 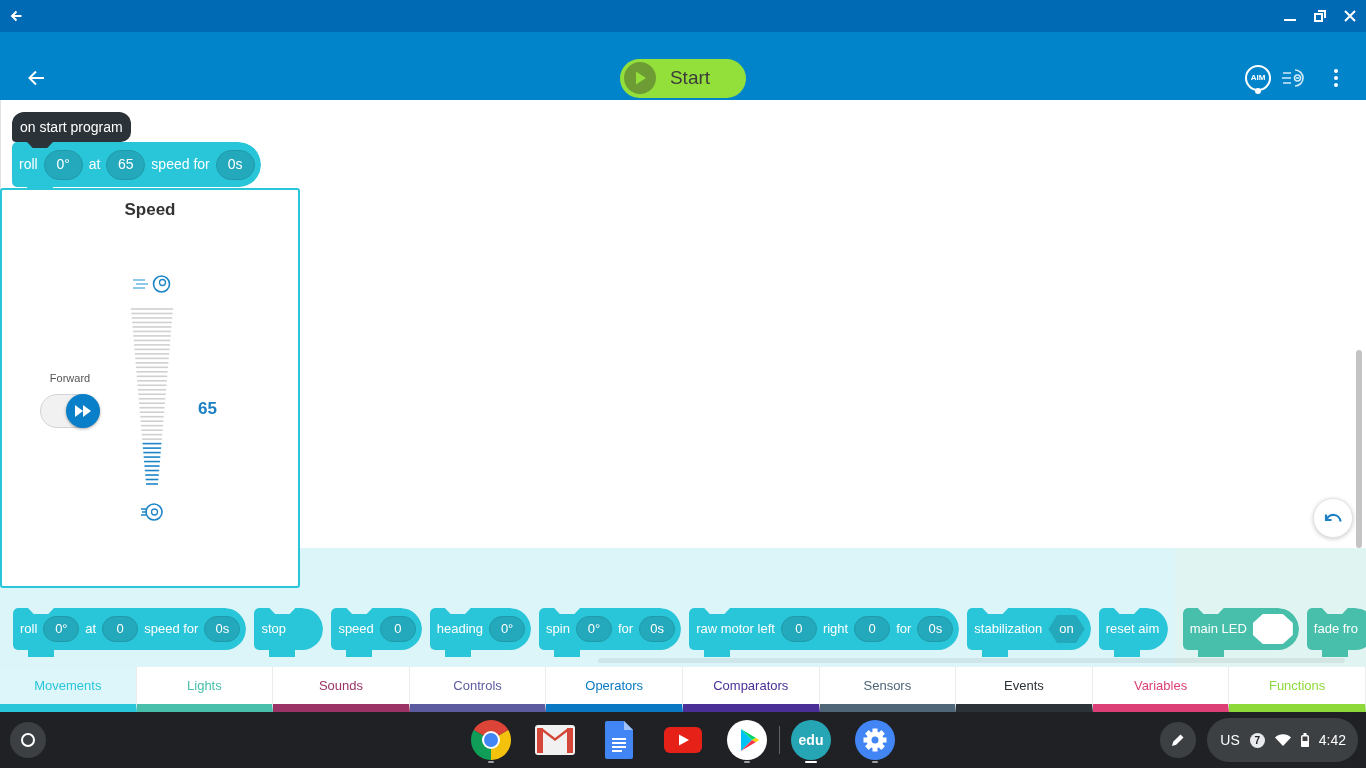 I want to click on block-label: stabilization, so click(x=1008, y=629).